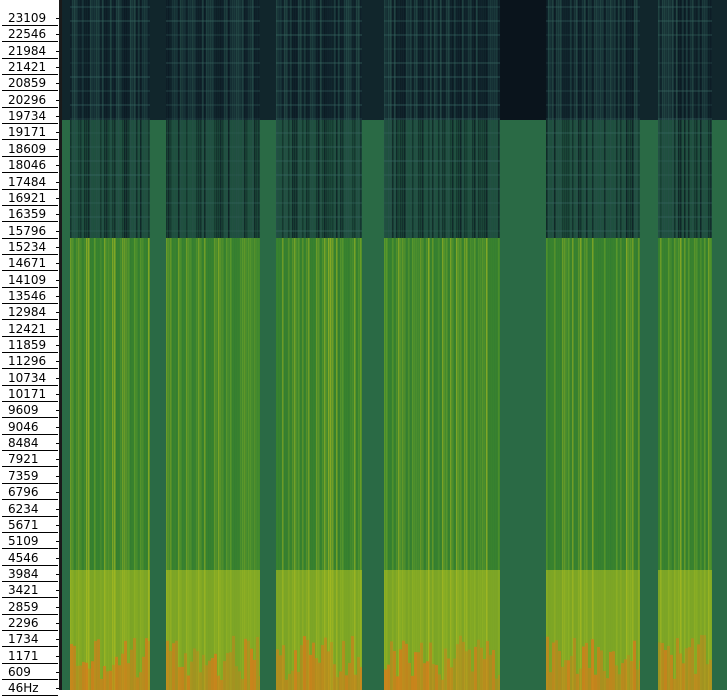 The width and height of the screenshot is (727, 696). Describe the element at coordinates (30, 492) in the screenshot. I see `frequency-label: 6796` at that location.